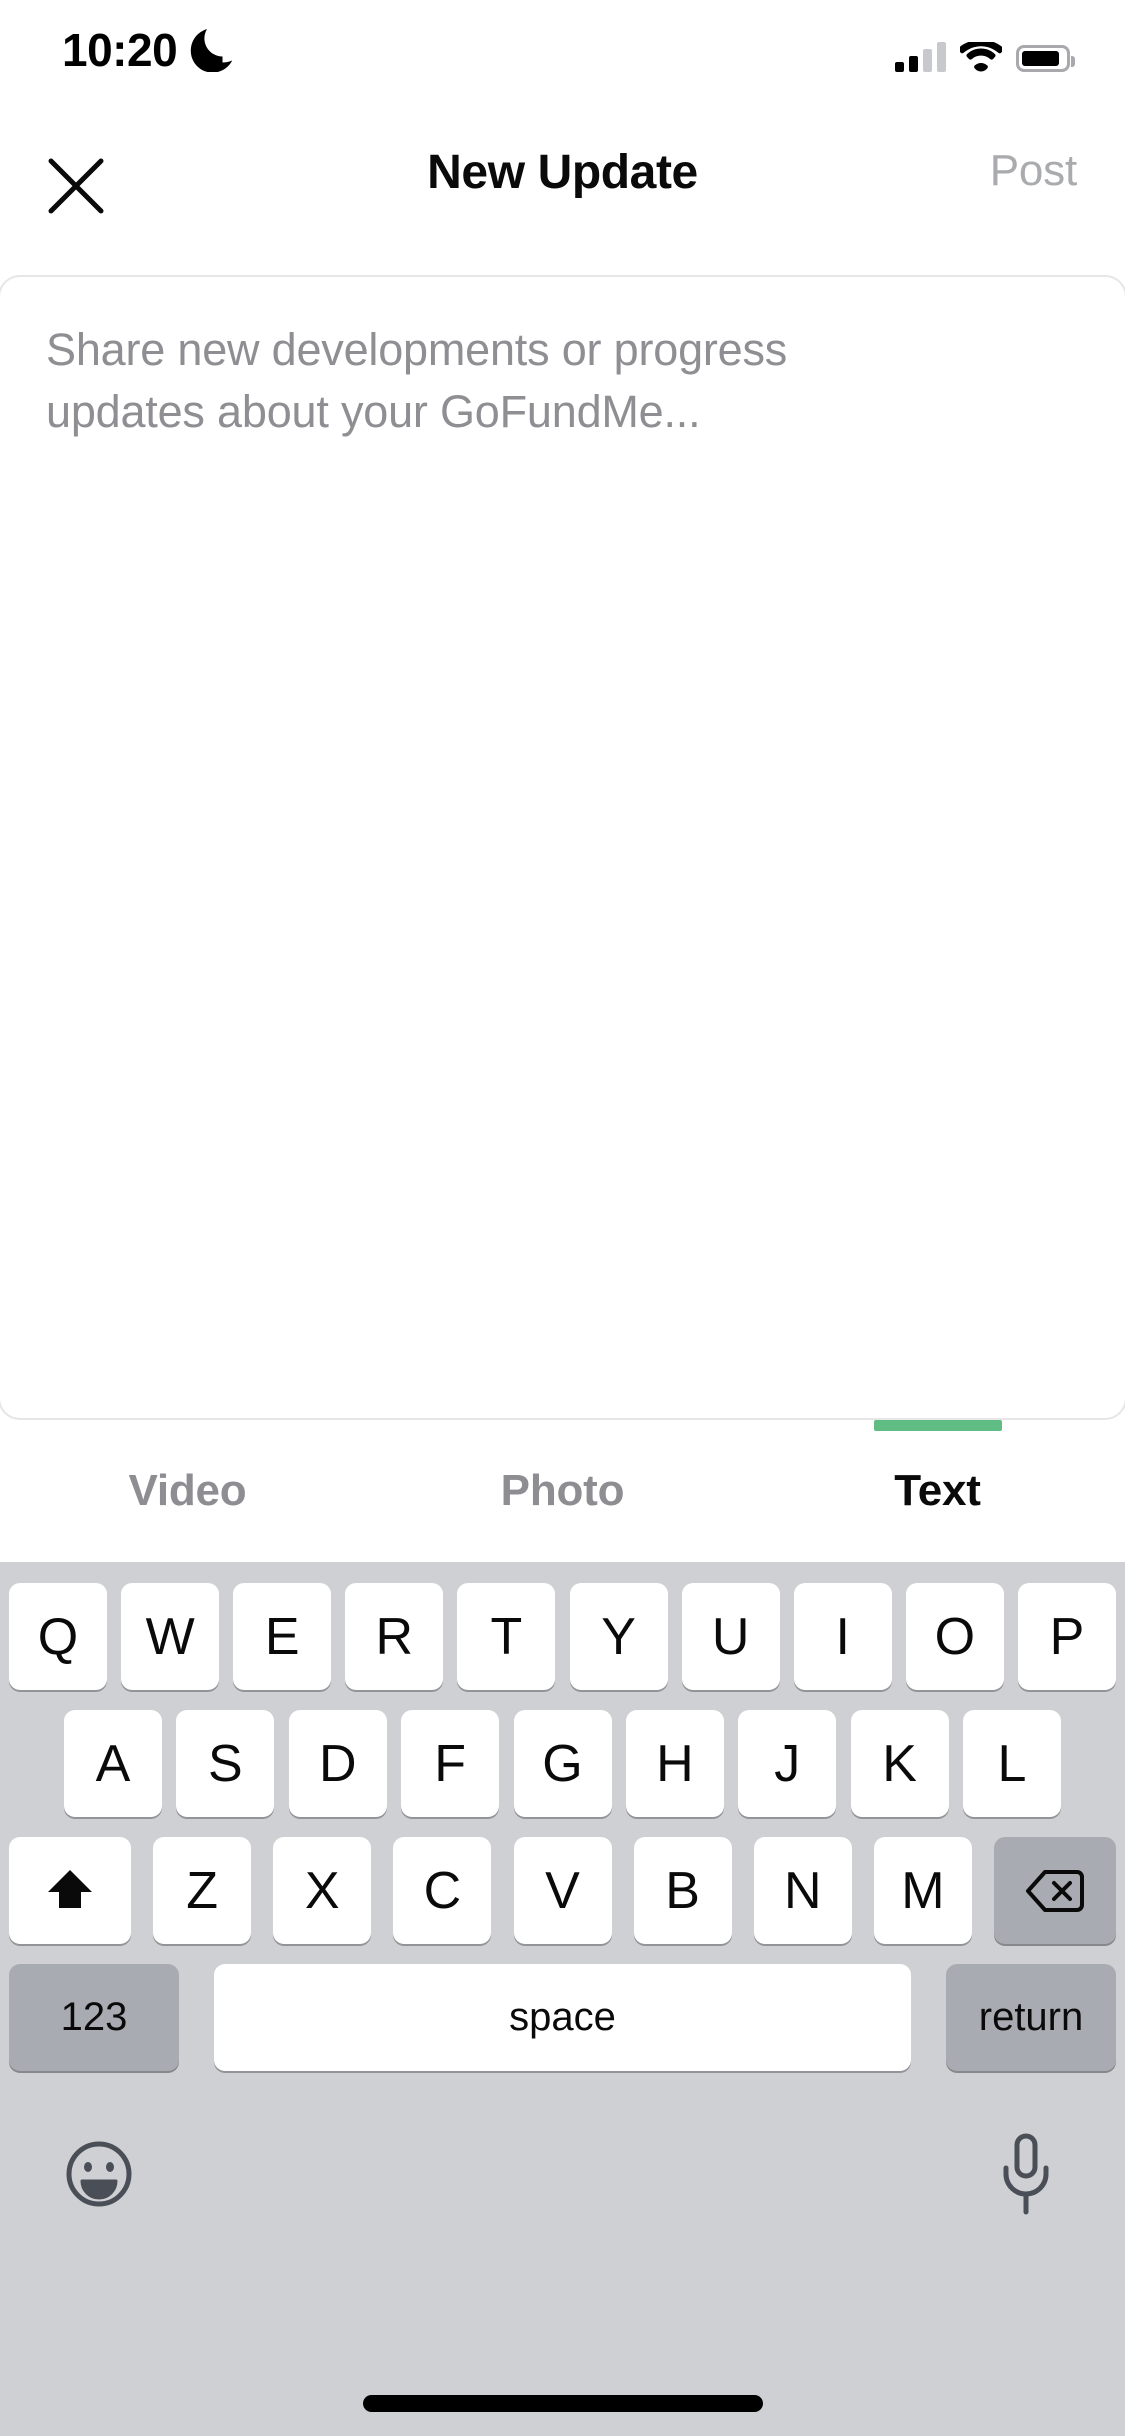 This screenshot has width=1125, height=2436. I want to click on page-title: New Update, so click(562, 172).